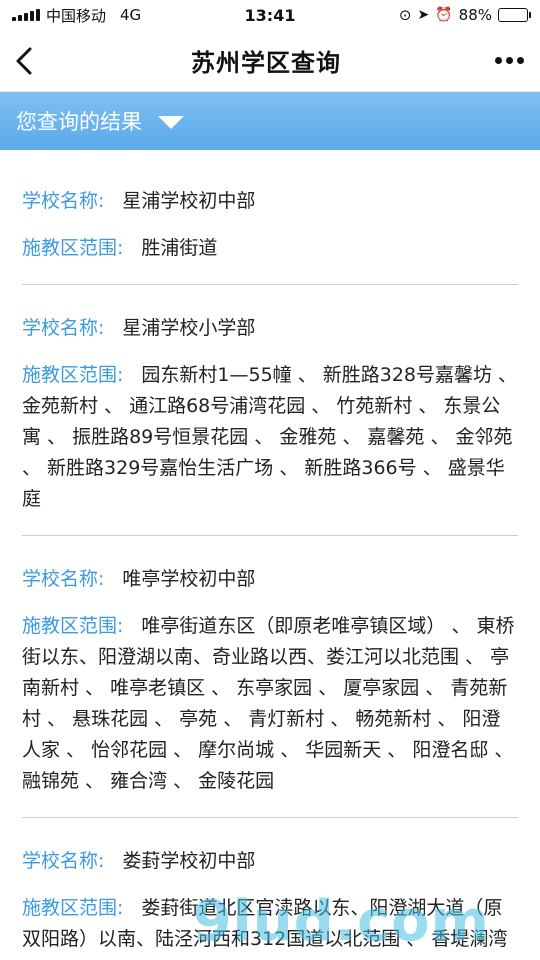 This screenshot has height=960, width=540. Describe the element at coordinates (423, 15) in the screenshot. I see `location-icon: ➤` at that location.